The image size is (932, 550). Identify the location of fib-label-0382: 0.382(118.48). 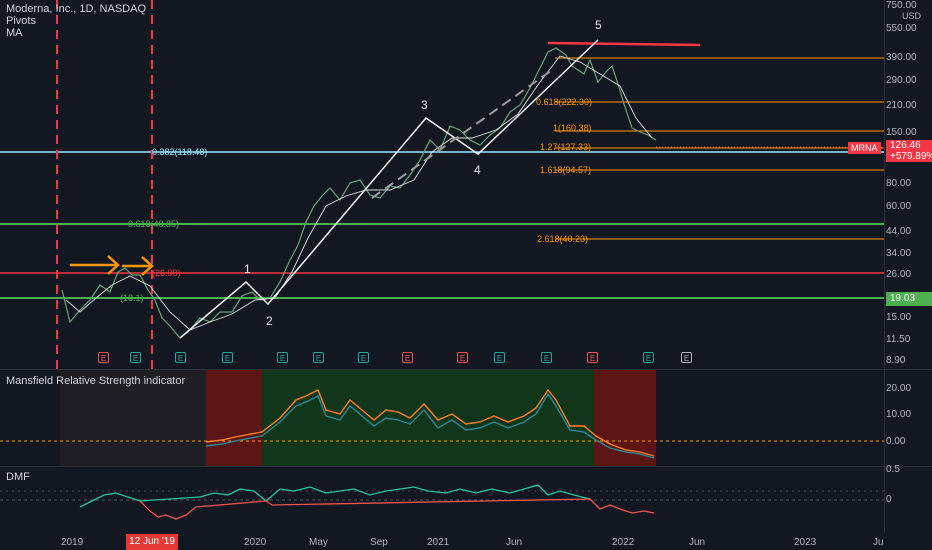
(180, 152).